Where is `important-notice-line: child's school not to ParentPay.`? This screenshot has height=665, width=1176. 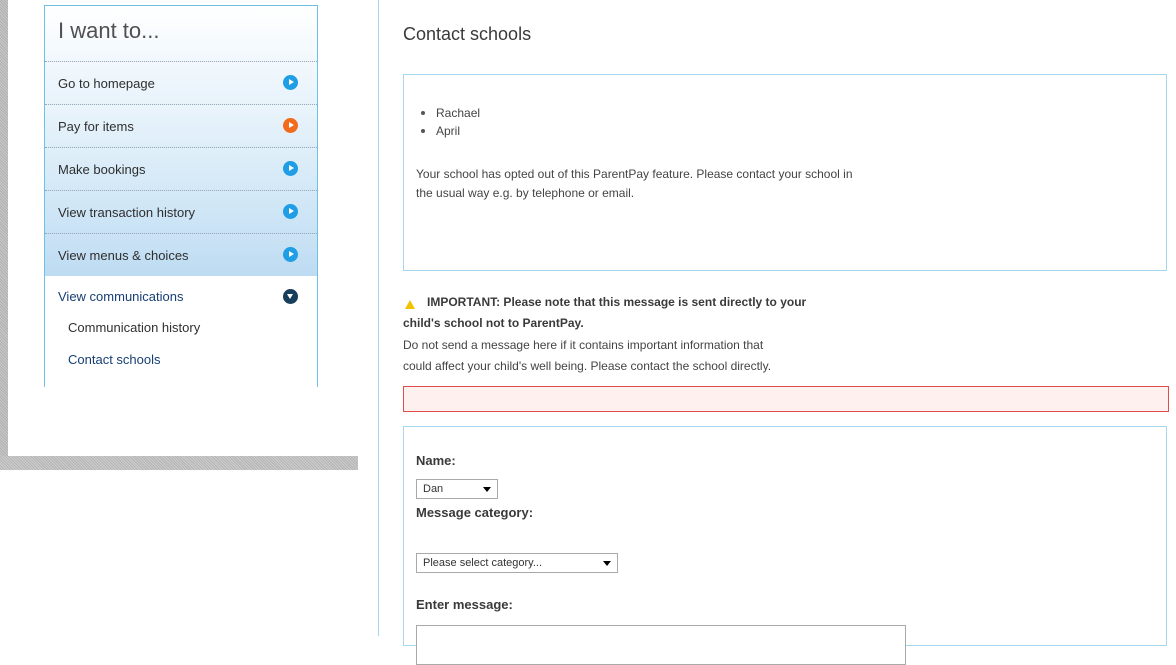
important-notice-line: child's school not to ParentPay. is located at coordinates (493, 323).